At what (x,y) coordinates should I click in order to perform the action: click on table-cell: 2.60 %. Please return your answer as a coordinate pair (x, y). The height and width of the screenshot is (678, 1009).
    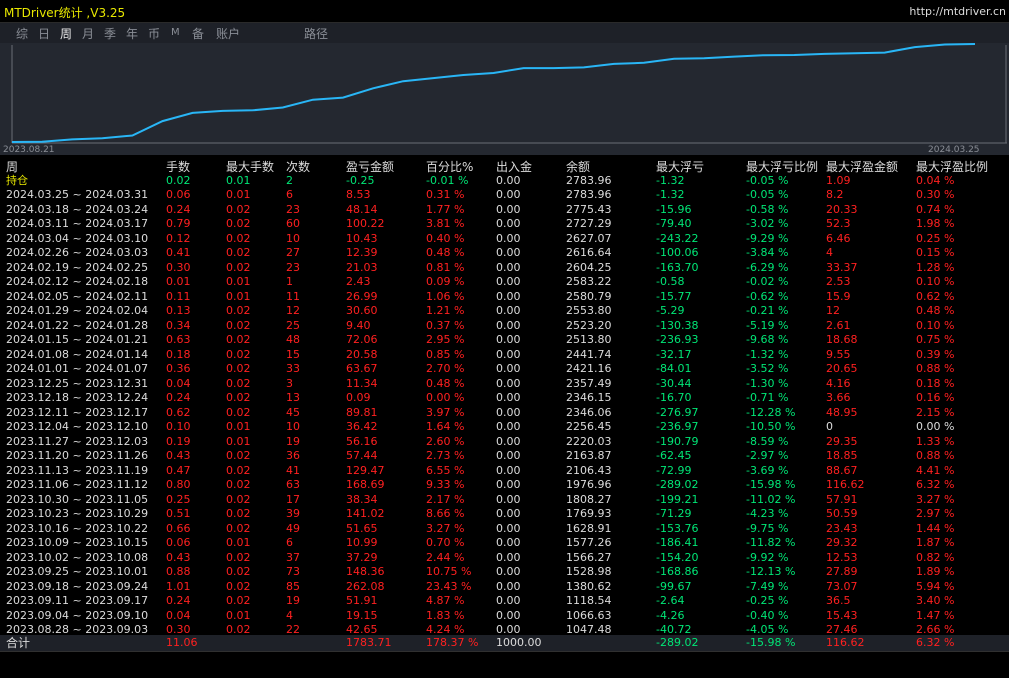
    Looking at the image, I should click on (445, 441).